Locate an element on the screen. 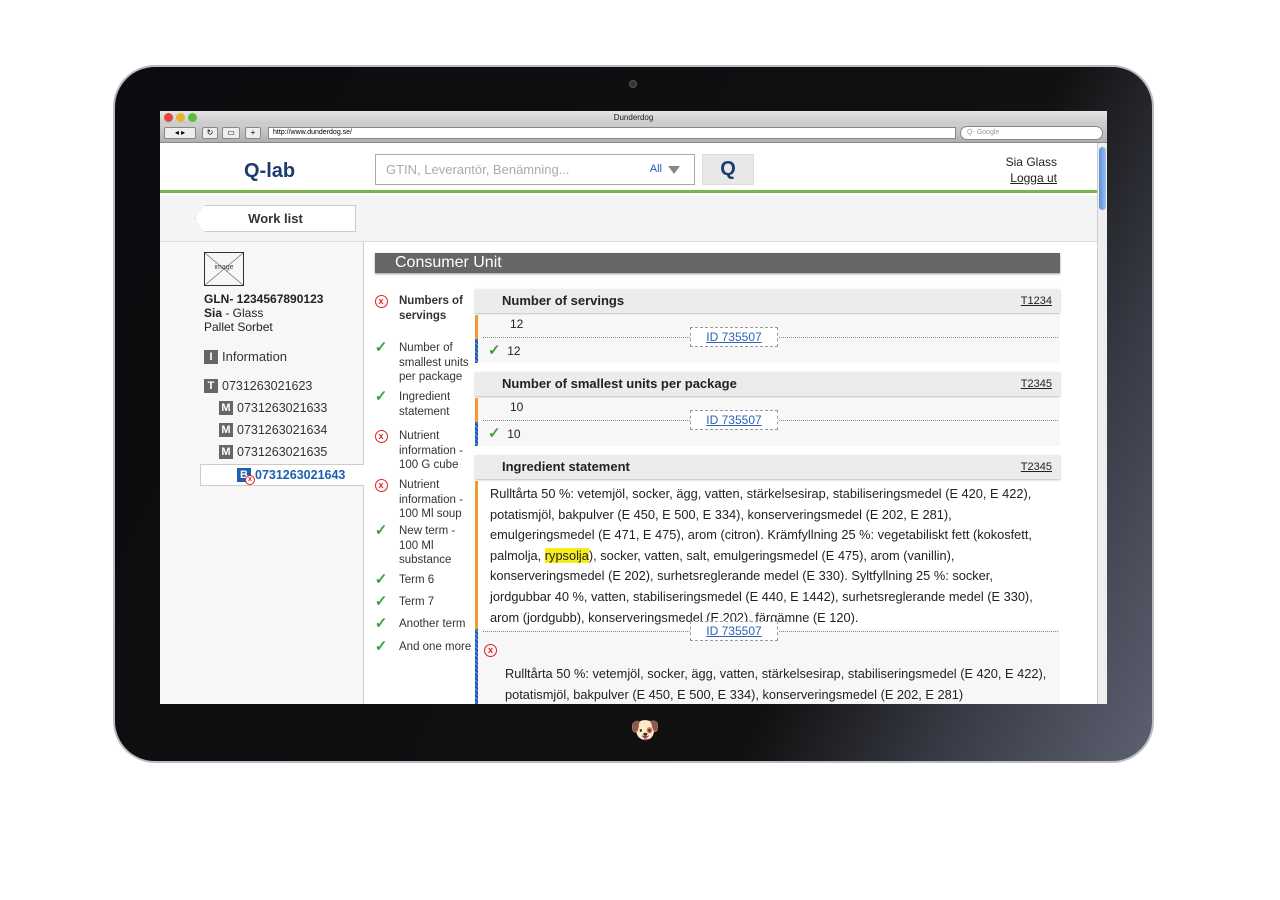  worklist-bar: Work list is located at coordinates (628, 219).